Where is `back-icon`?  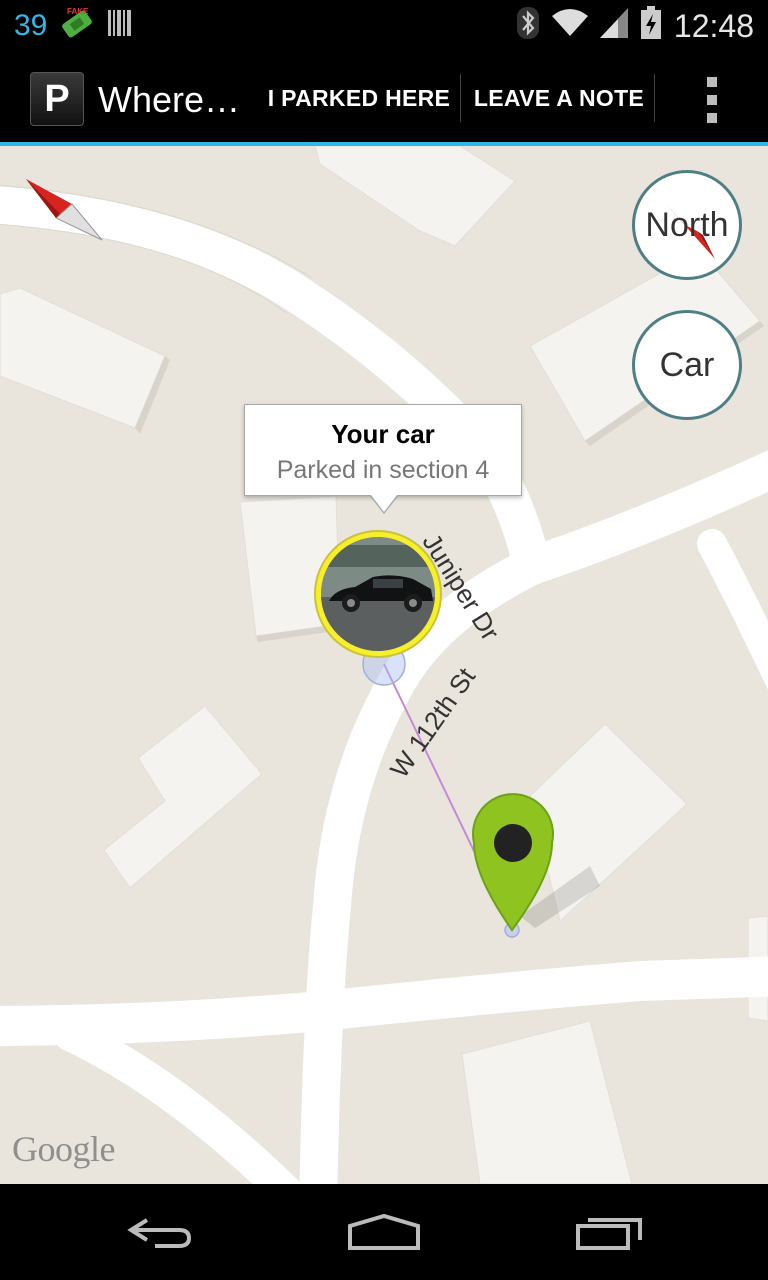
back-icon is located at coordinates (160, 1232).